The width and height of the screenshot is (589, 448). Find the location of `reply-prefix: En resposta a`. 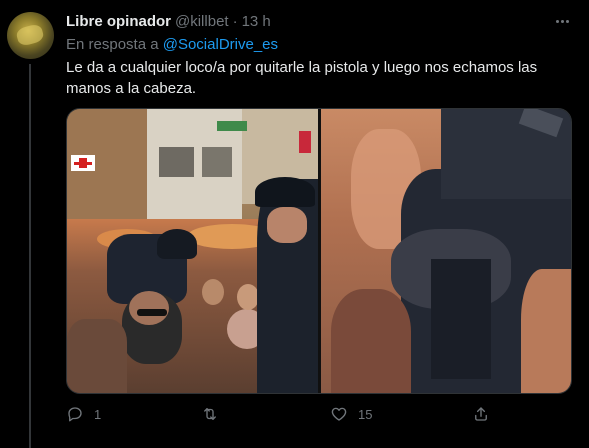

reply-prefix: En resposta a is located at coordinates (112, 44).